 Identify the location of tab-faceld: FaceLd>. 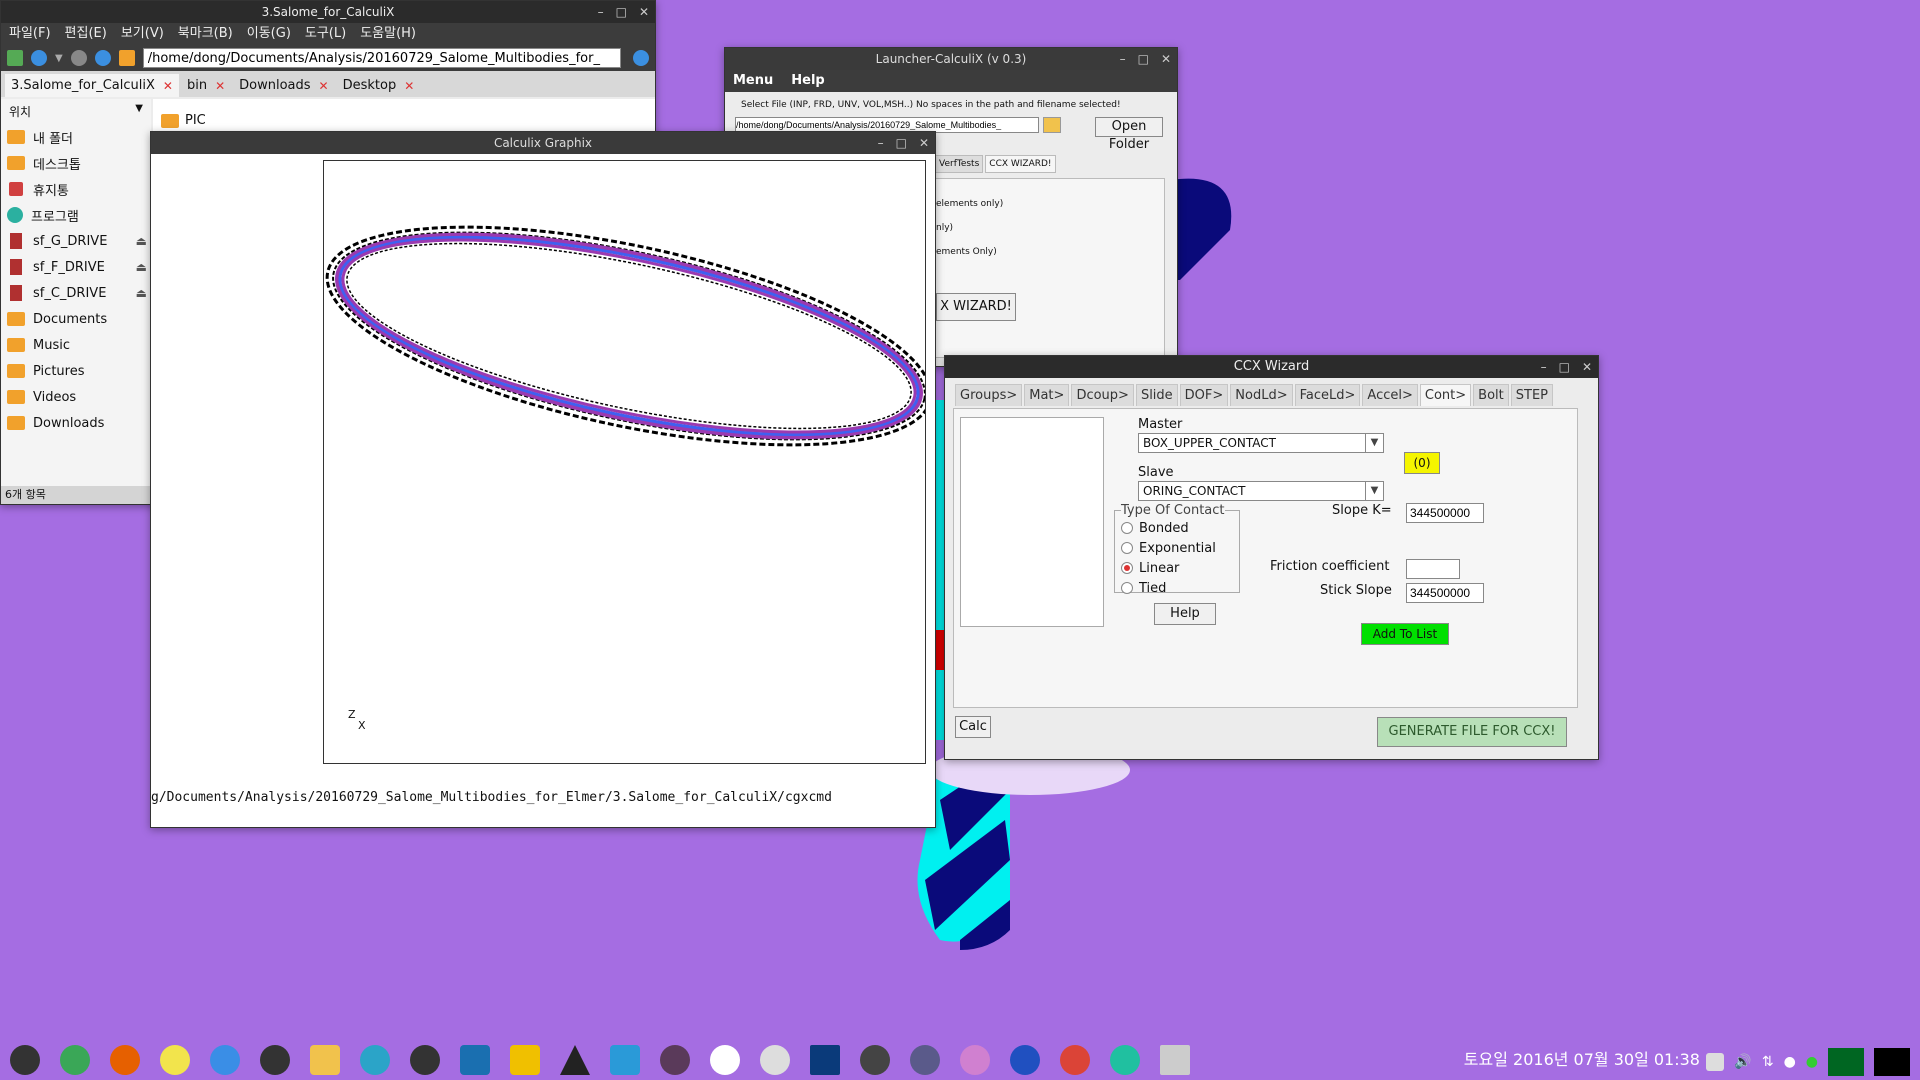
(1327, 395).